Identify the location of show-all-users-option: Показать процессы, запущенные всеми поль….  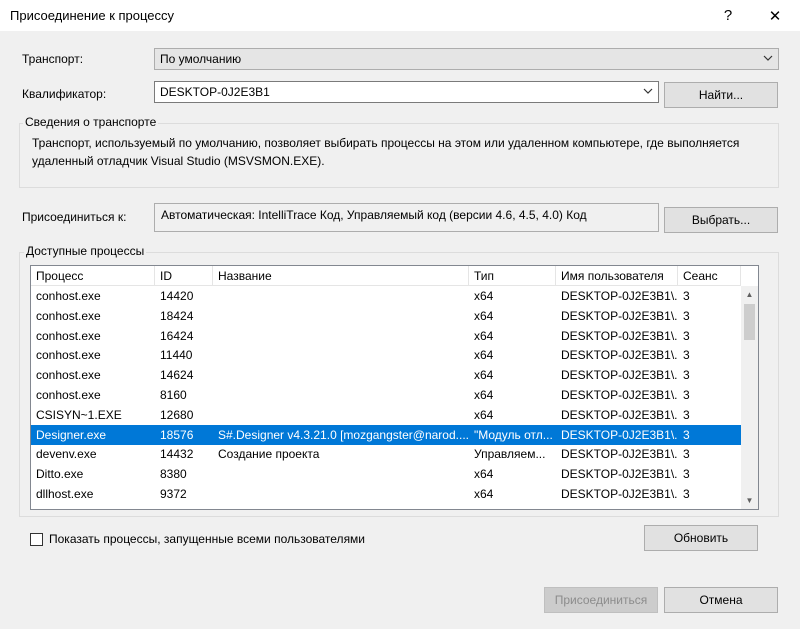
(197, 539).